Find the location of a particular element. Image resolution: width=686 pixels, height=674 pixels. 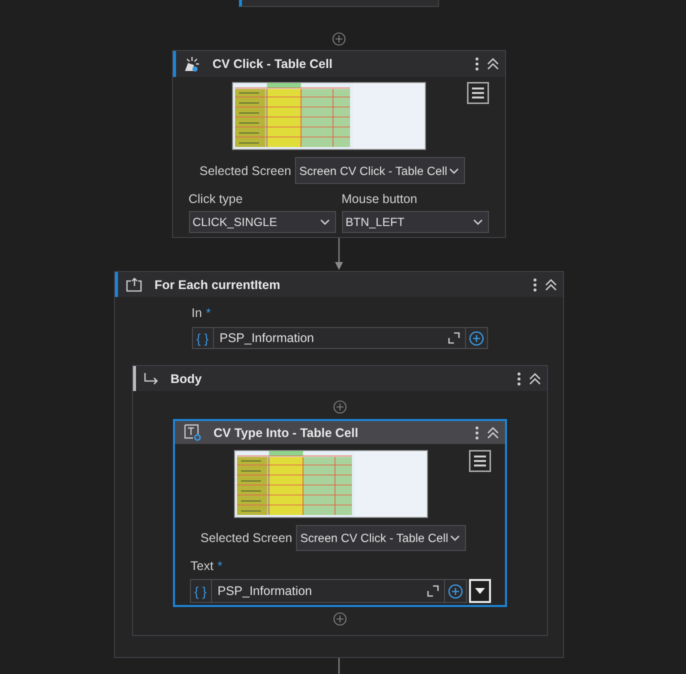

caret-icon is located at coordinates (479, 591).